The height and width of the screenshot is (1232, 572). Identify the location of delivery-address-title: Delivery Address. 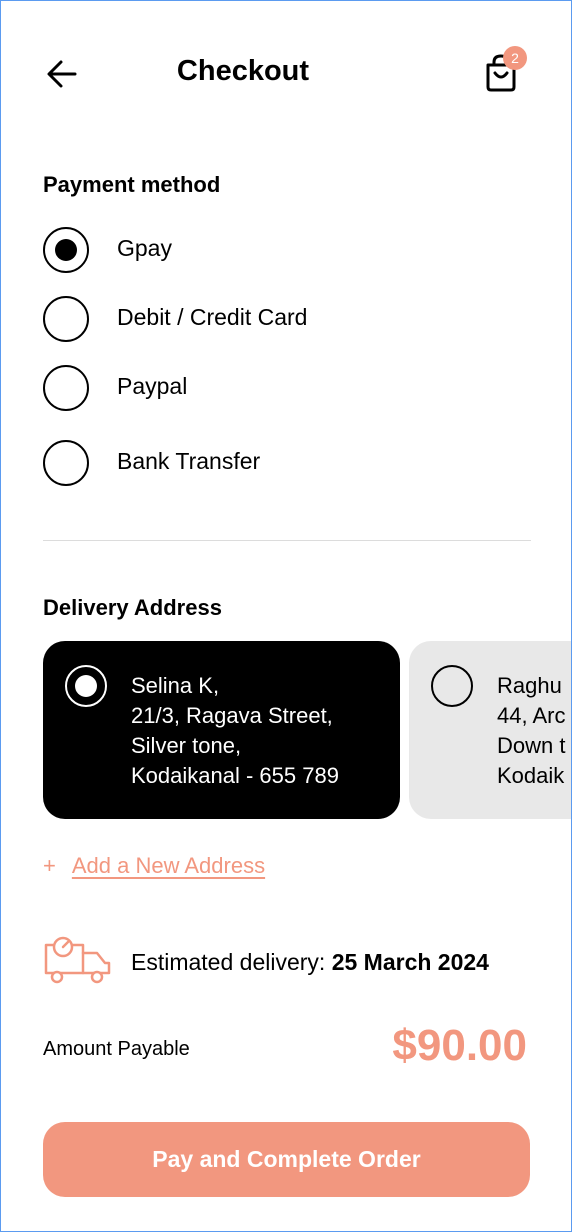
(132, 607).